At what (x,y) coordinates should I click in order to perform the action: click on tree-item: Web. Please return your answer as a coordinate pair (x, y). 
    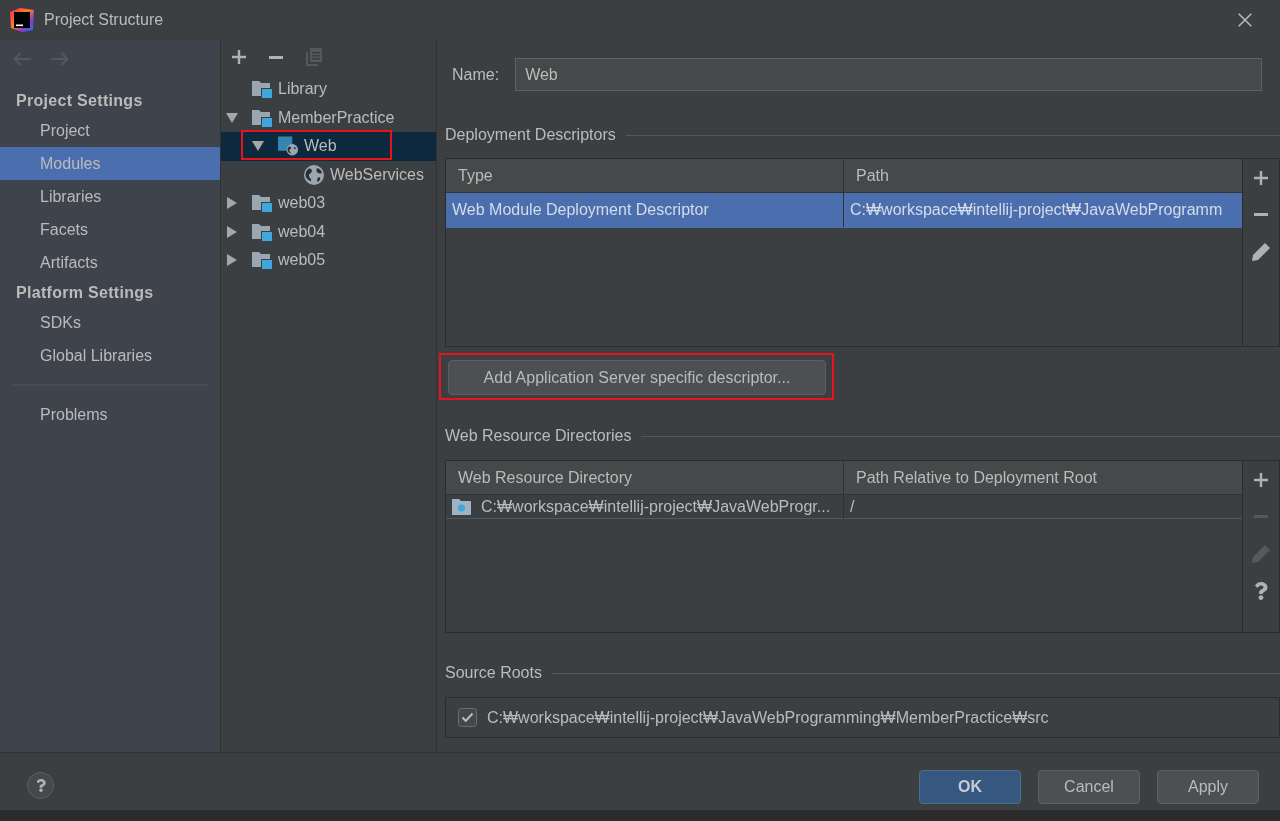
    Looking at the image, I should click on (328, 146).